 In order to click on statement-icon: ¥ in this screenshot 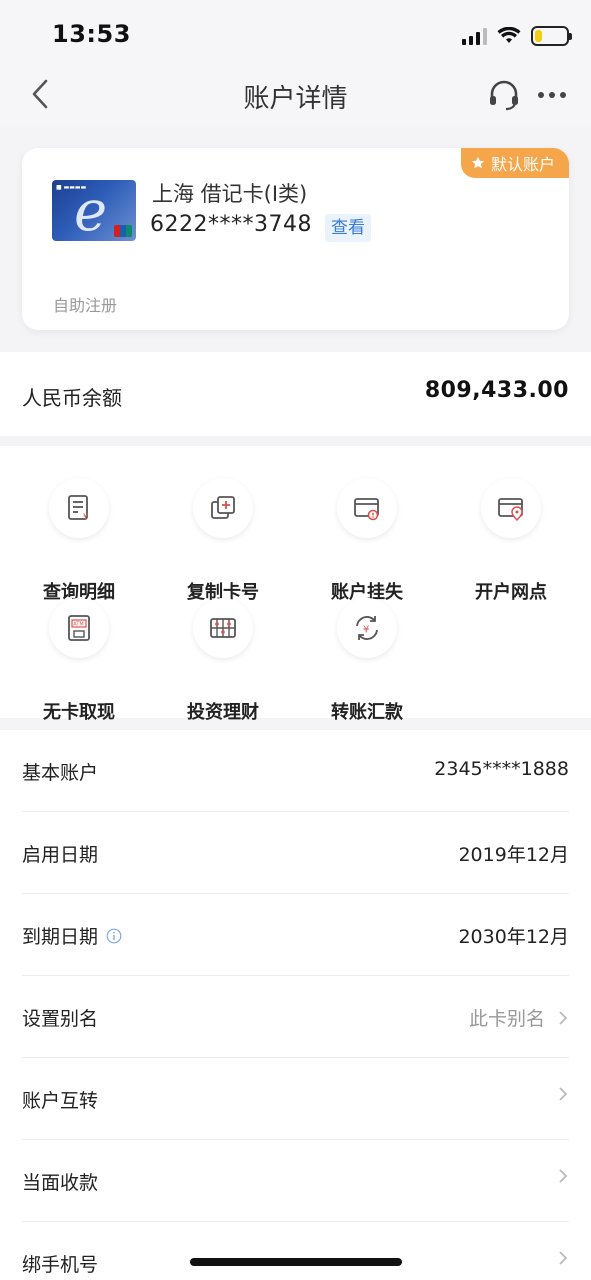, I will do `click(79, 508)`.